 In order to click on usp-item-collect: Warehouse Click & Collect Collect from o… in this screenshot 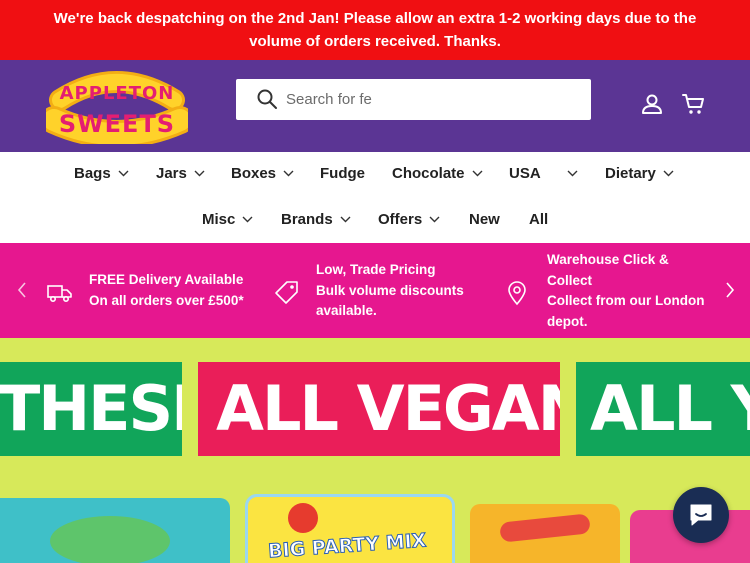, I will do `click(604, 291)`.